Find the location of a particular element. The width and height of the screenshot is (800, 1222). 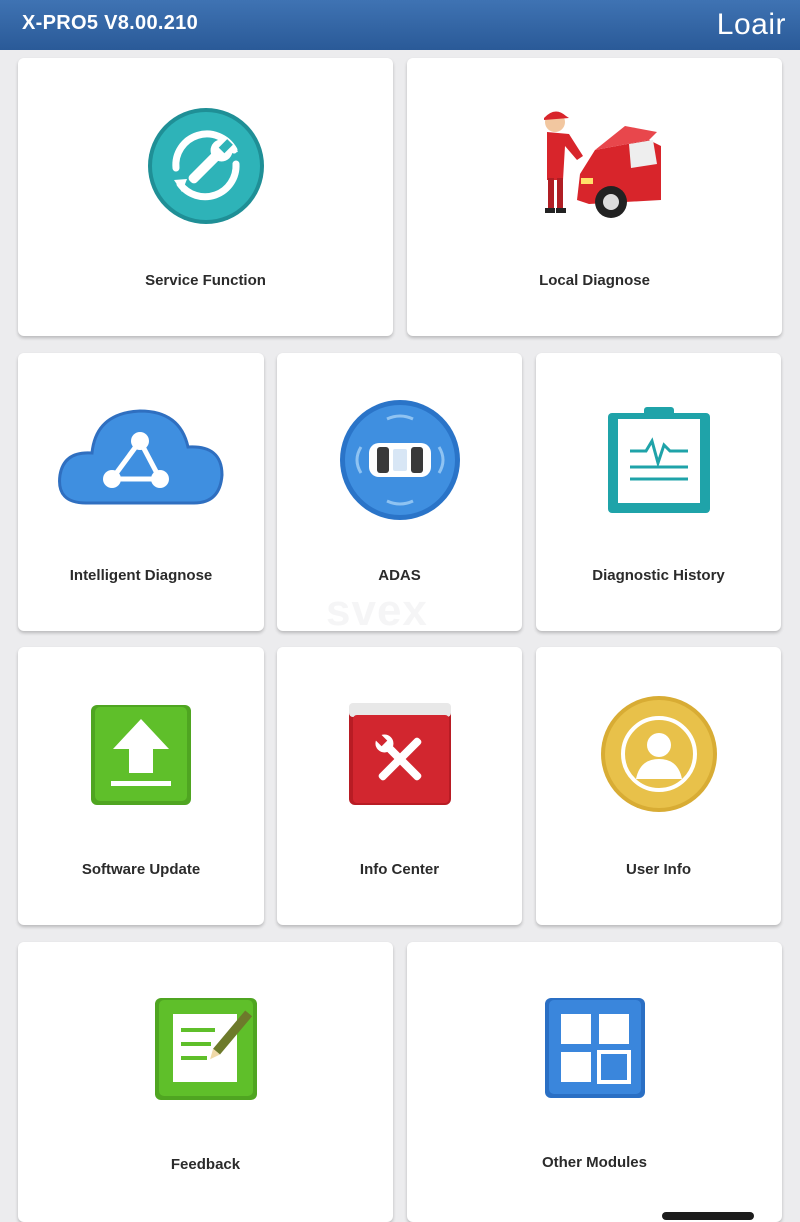

tile-info-center: Info Center is located at coordinates (399, 786).